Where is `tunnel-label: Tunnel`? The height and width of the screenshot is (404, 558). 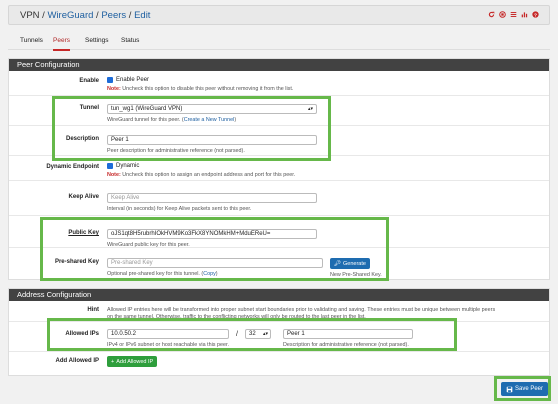 tunnel-label: Tunnel is located at coordinates (89, 108).